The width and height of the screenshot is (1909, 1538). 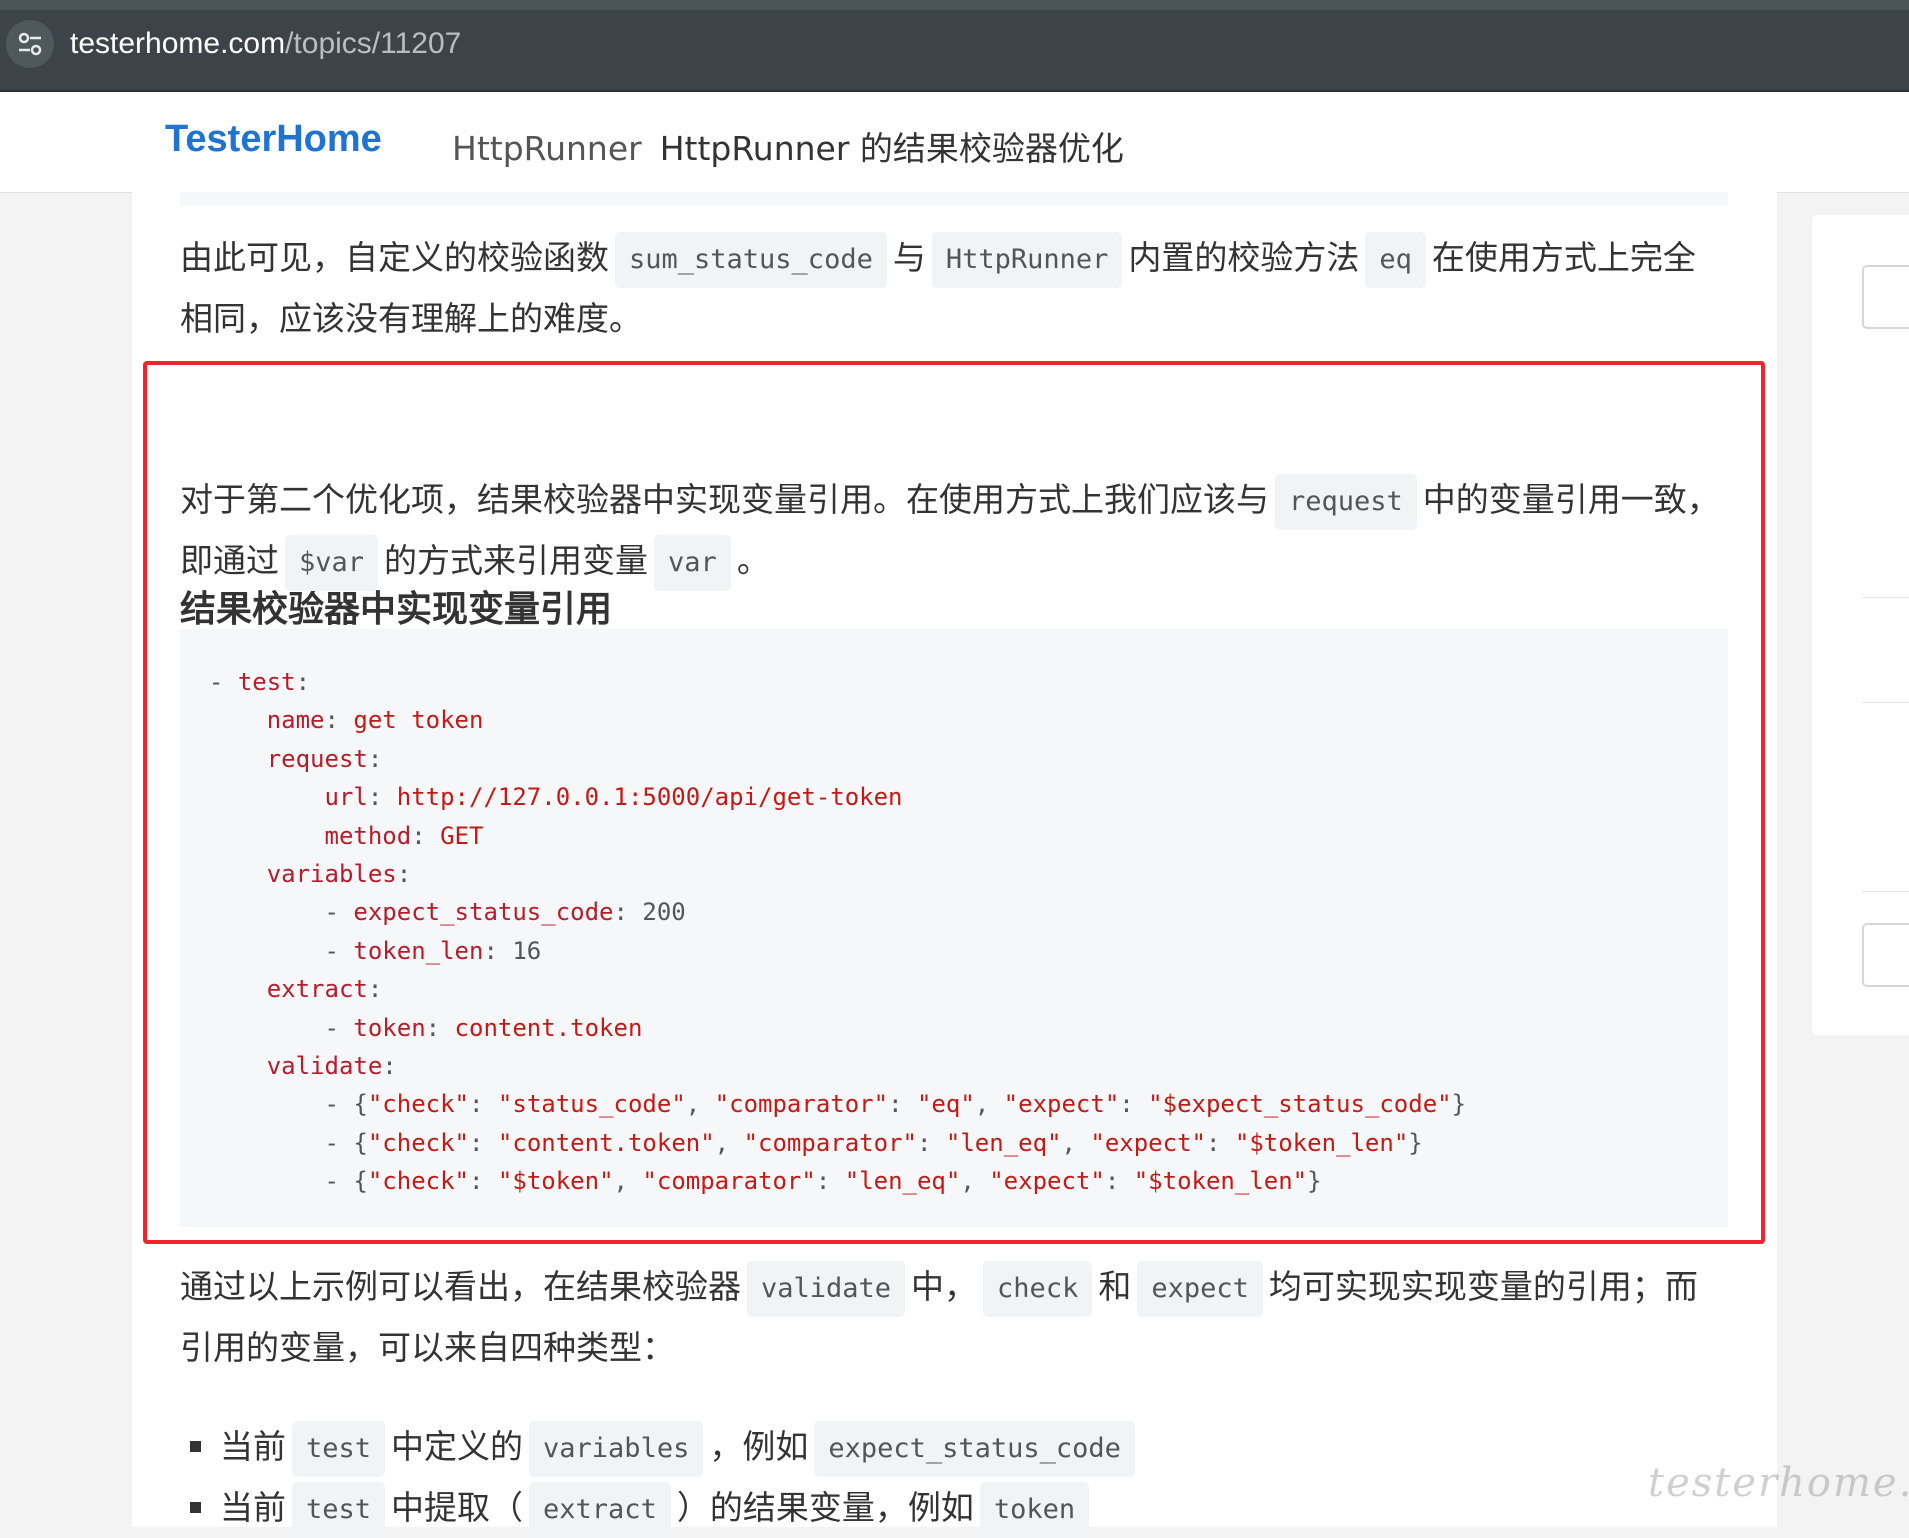 I want to click on inline-code: token, so click(x=1034, y=1509).